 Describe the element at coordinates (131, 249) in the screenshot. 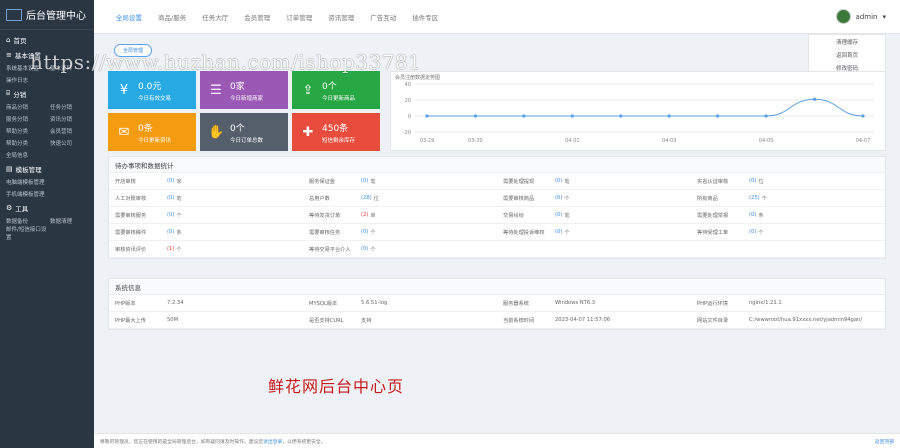

I see `stat-key: 审核资讯评价` at that location.